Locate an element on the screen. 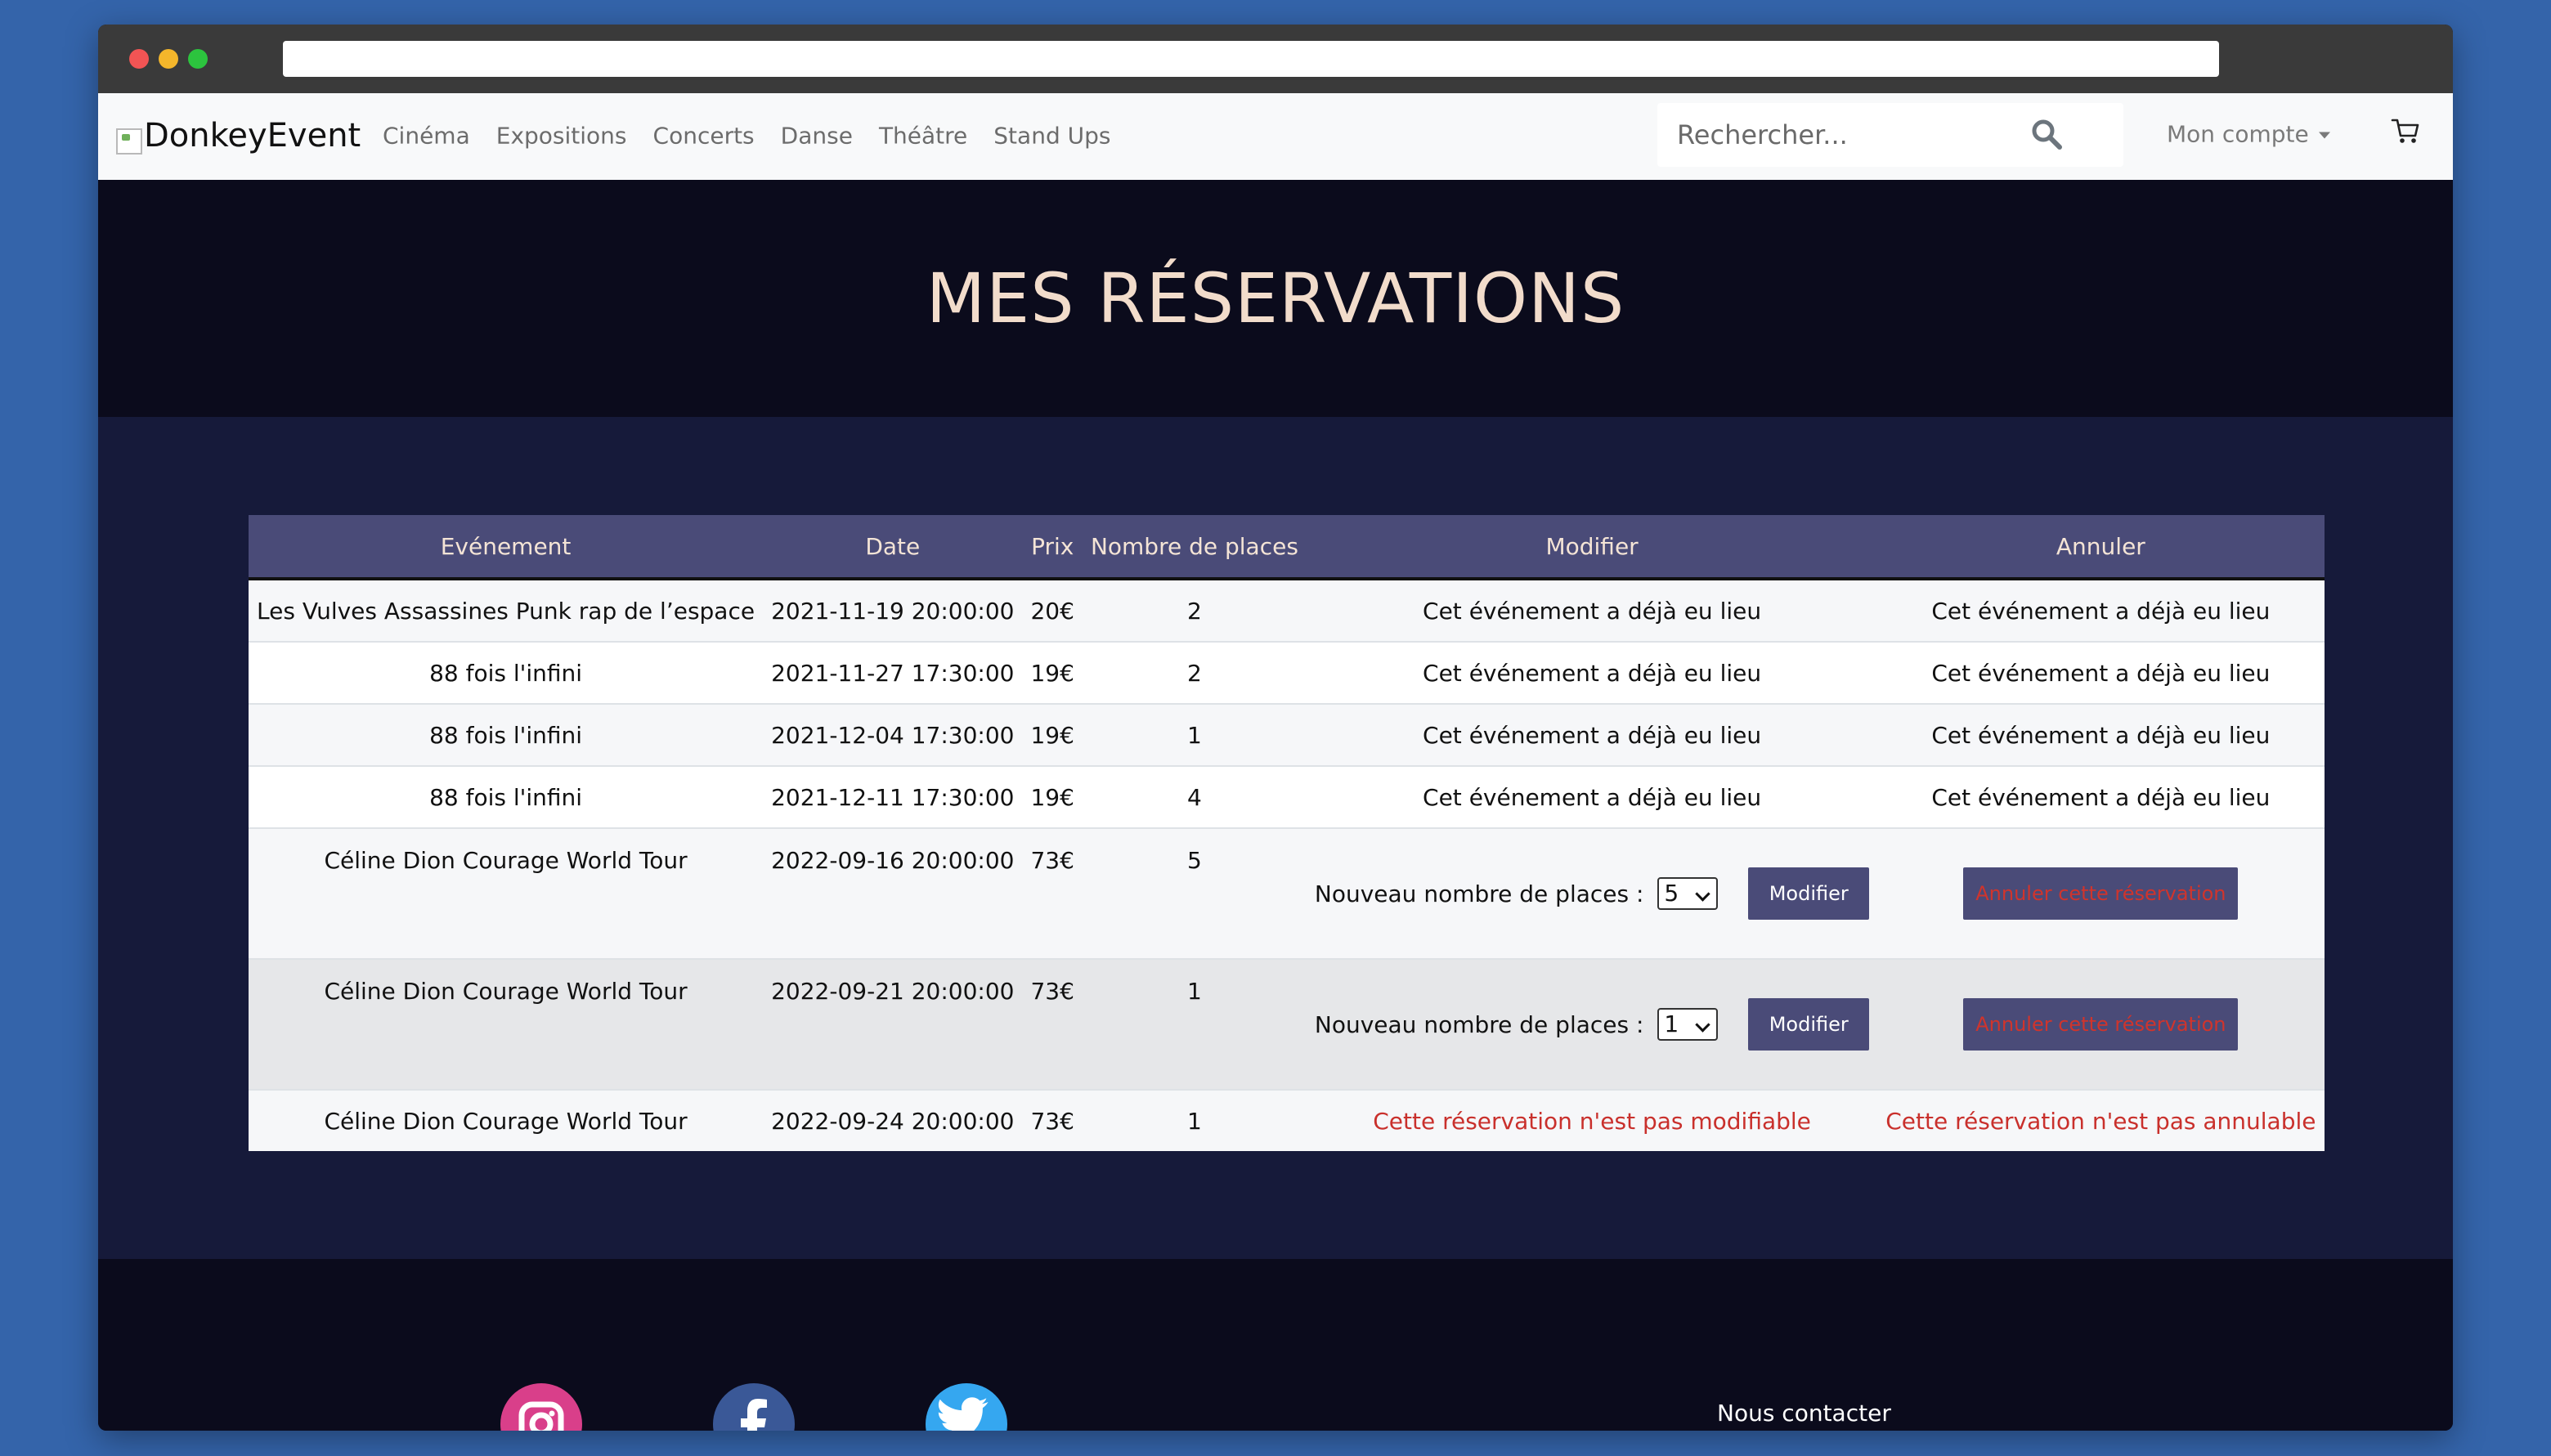  contact-link: Nous contacter is located at coordinates (1804, 1413).